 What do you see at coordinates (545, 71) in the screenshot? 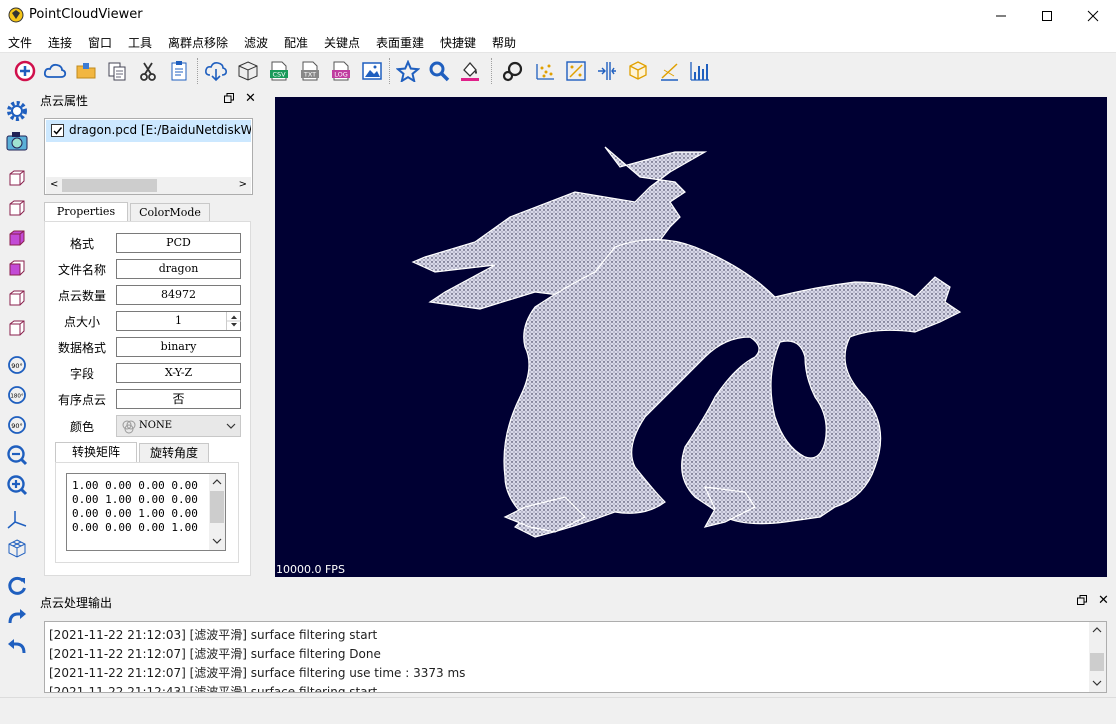
I see `keypoint-button` at bounding box center [545, 71].